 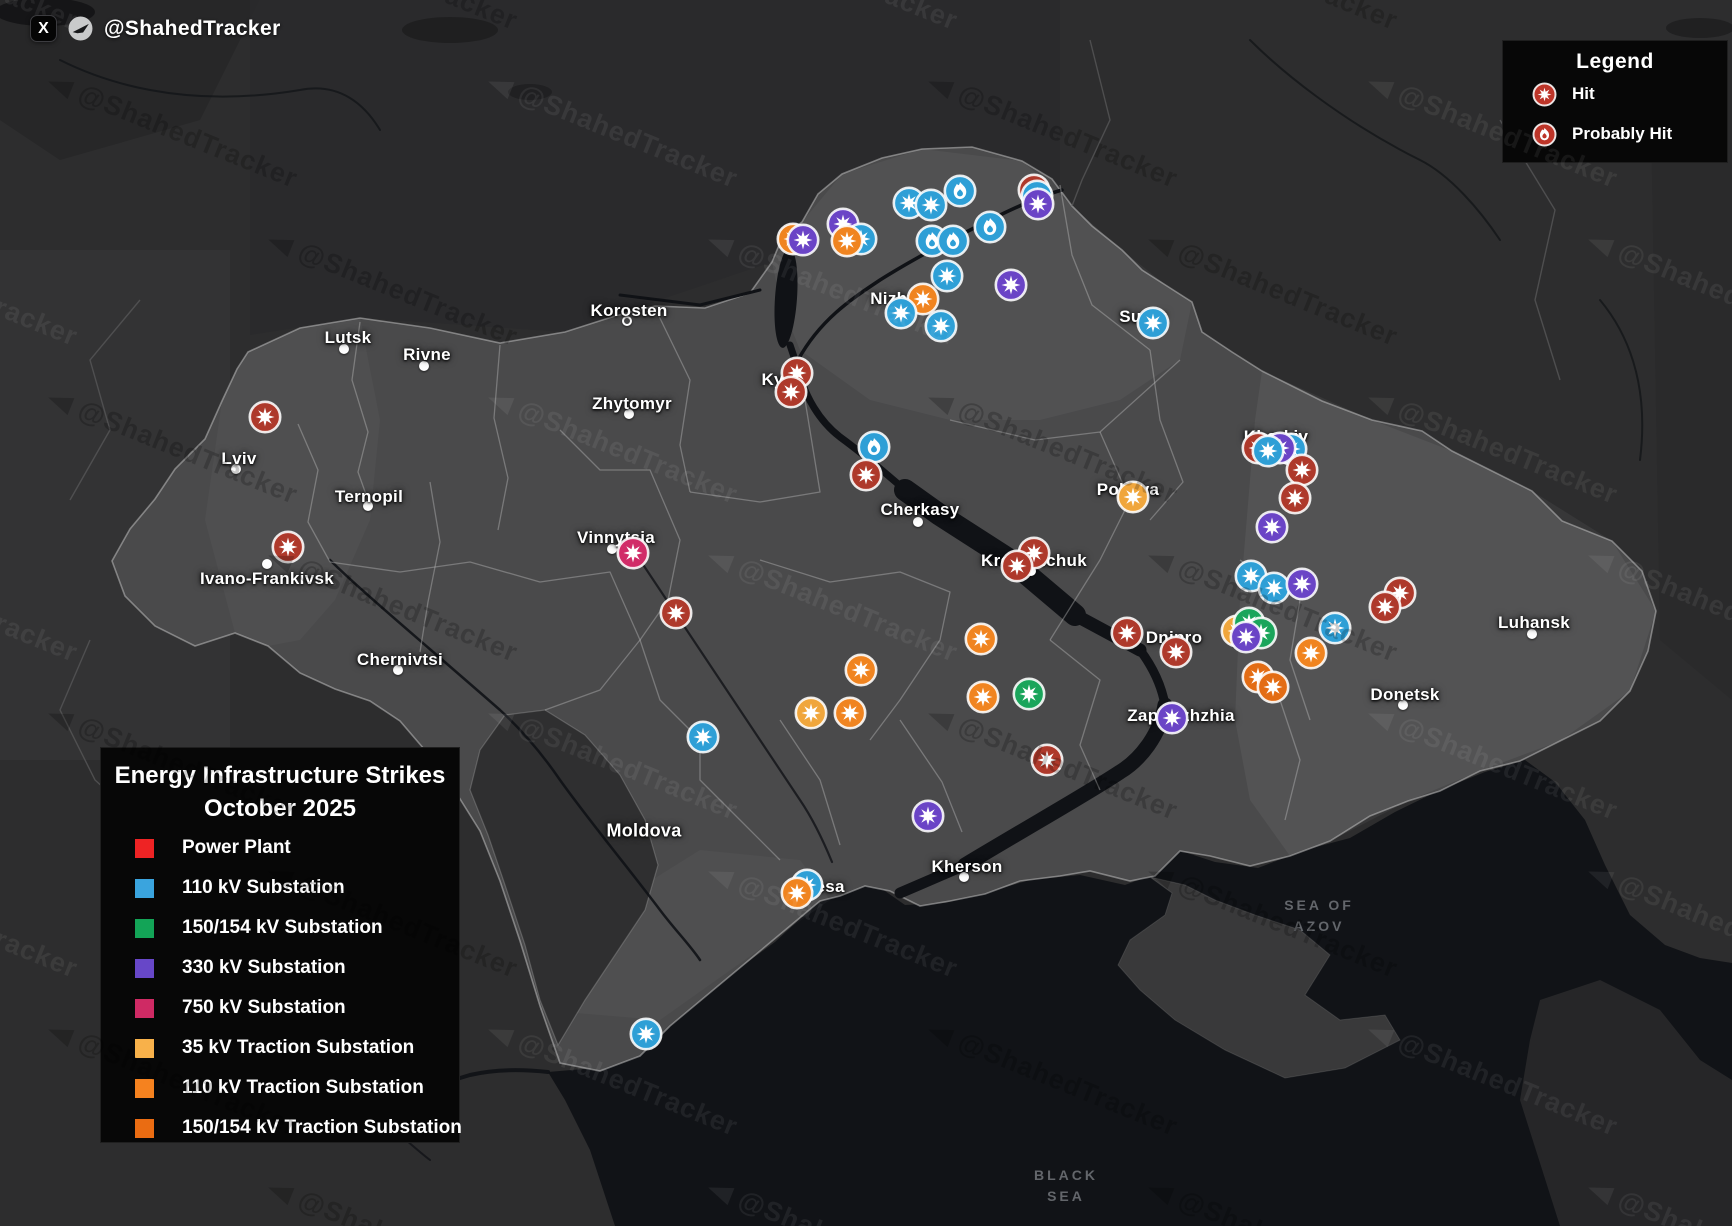 What do you see at coordinates (1615, 94) in the screenshot?
I see `legend-item-star: Hit` at bounding box center [1615, 94].